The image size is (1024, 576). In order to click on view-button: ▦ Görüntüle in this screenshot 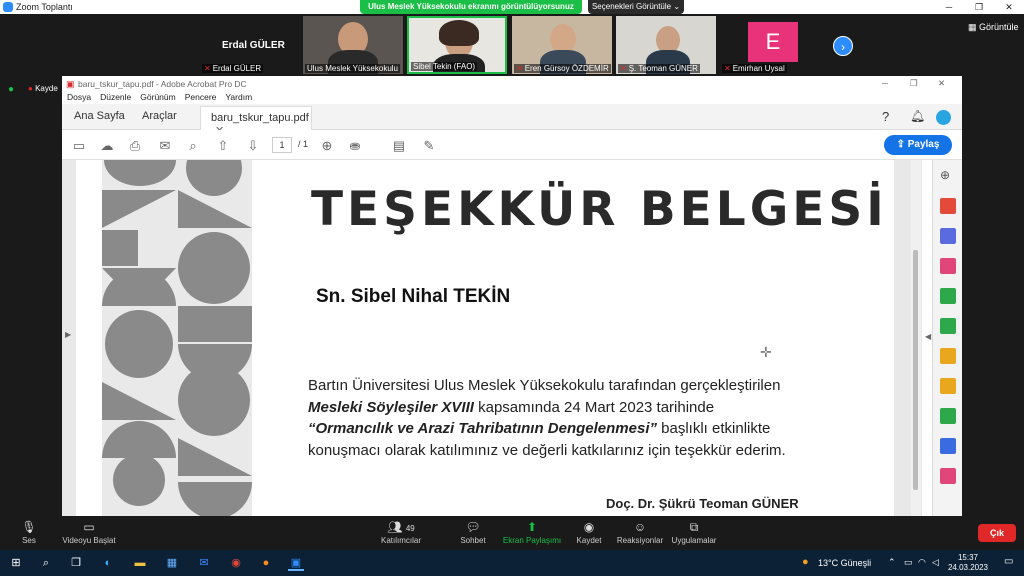, I will do `click(993, 27)`.